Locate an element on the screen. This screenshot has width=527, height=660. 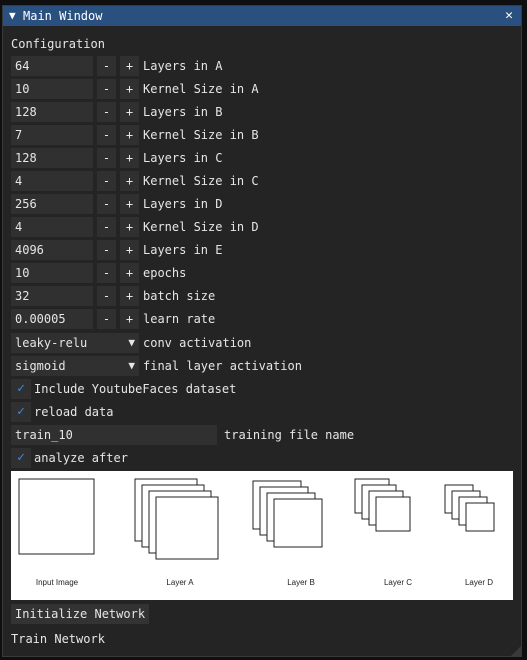
param-label: epochs is located at coordinates (165, 273).